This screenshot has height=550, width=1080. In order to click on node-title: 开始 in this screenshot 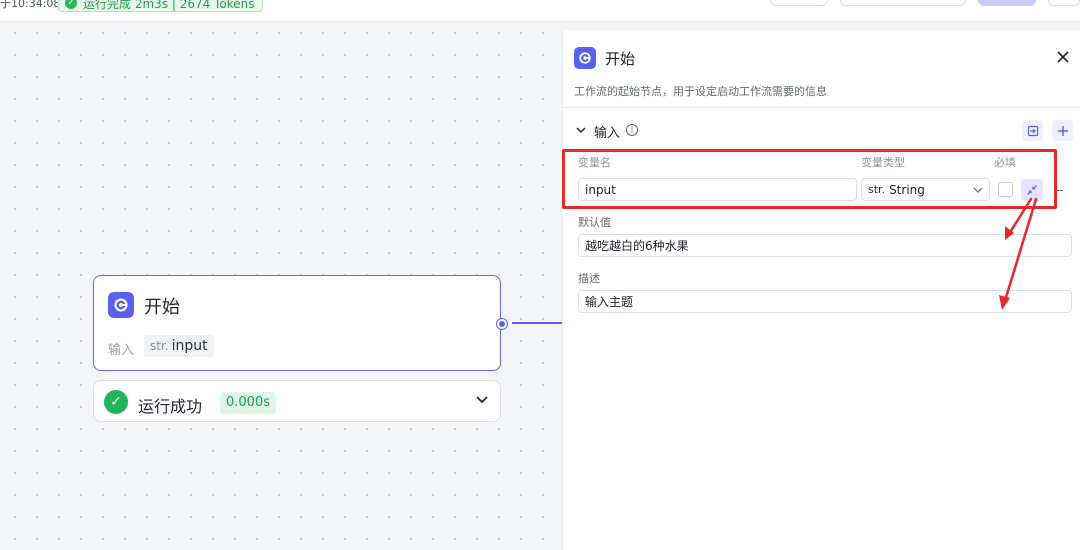, I will do `click(162, 307)`.